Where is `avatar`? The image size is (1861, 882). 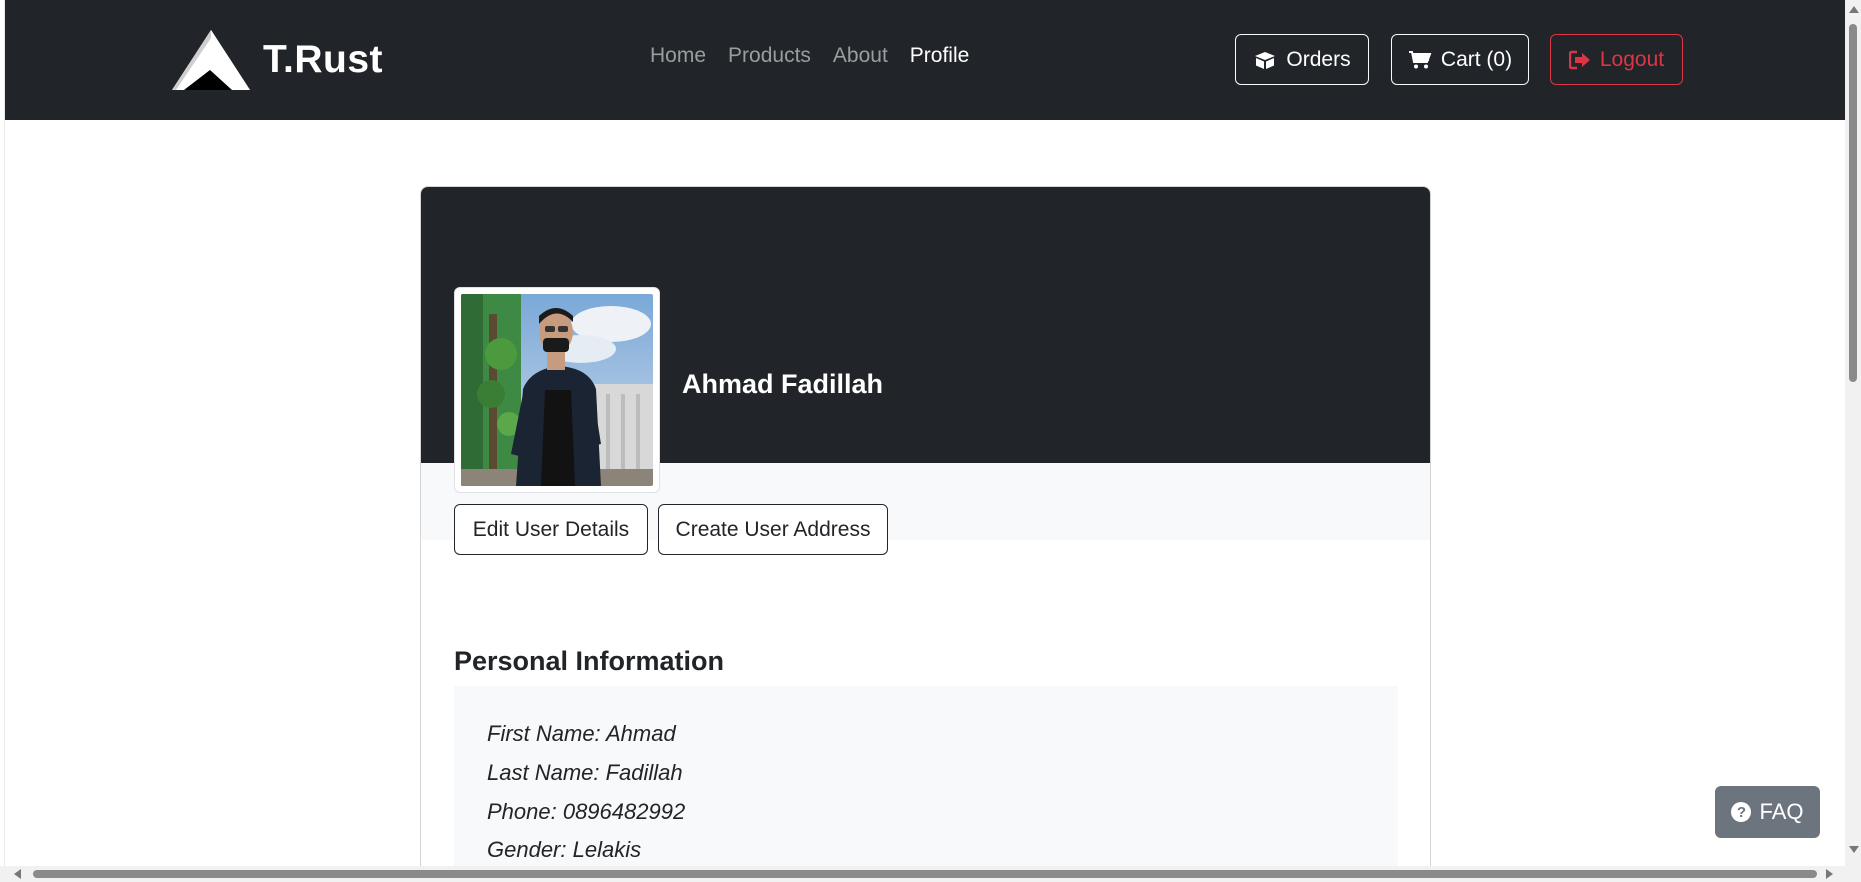 avatar is located at coordinates (557, 390).